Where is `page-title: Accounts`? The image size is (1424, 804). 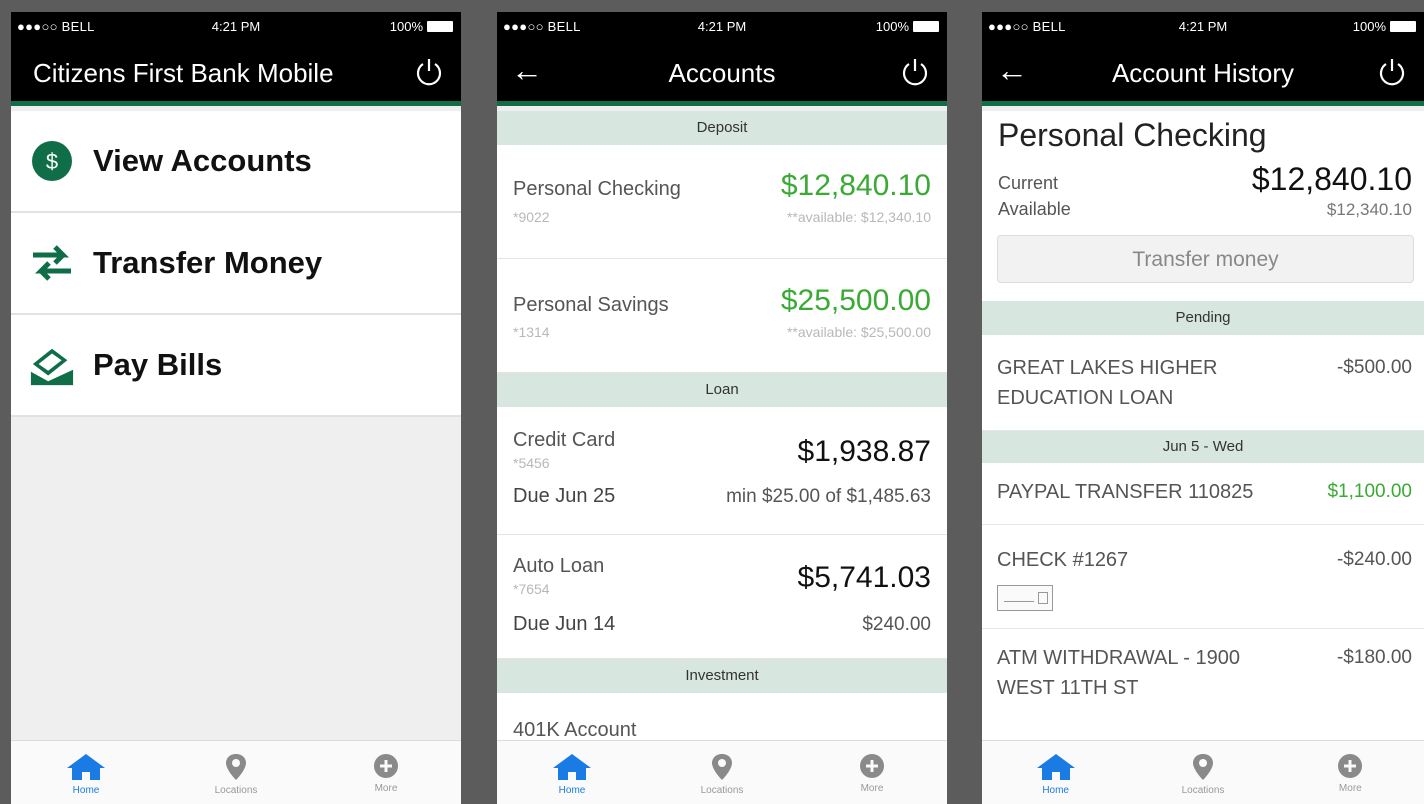 page-title: Accounts is located at coordinates (722, 73).